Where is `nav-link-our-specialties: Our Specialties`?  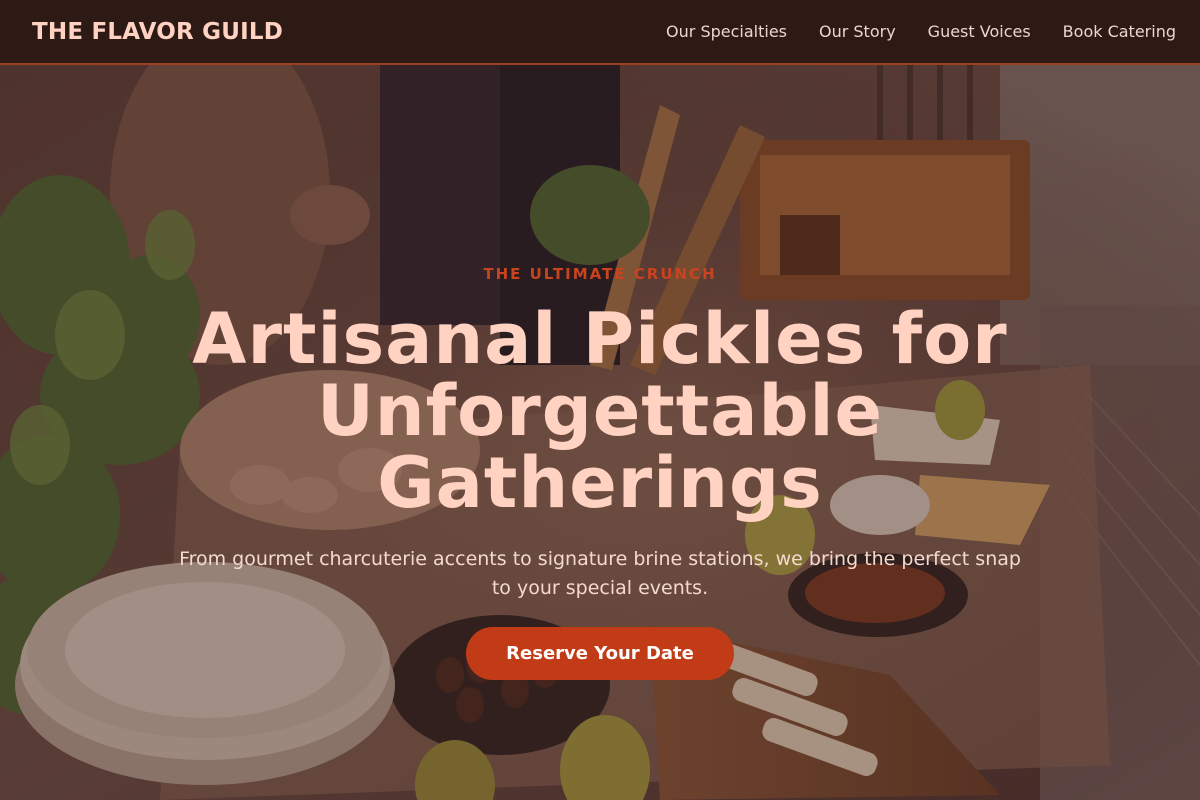 nav-link-our-specialties: Our Specialties is located at coordinates (726, 31).